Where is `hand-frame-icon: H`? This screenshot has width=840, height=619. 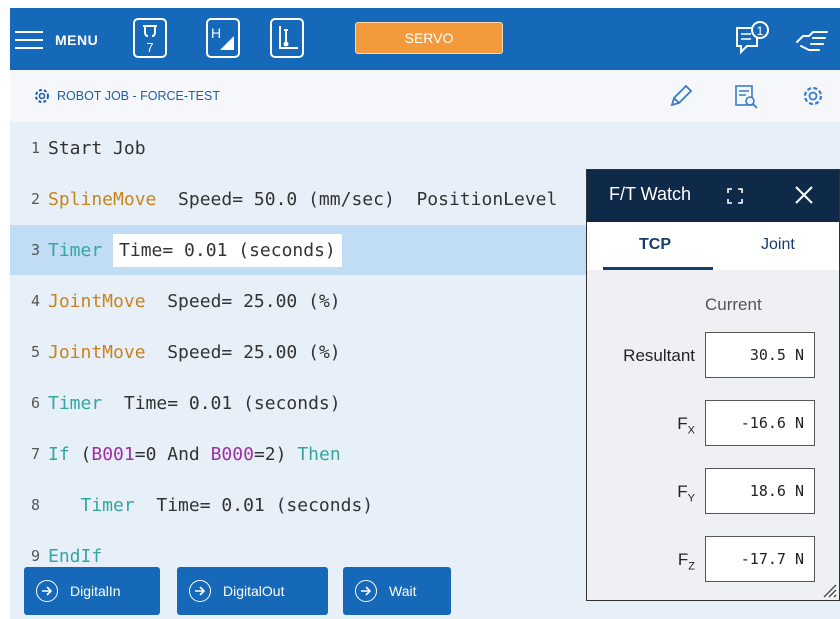 hand-frame-icon: H is located at coordinates (222, 37).